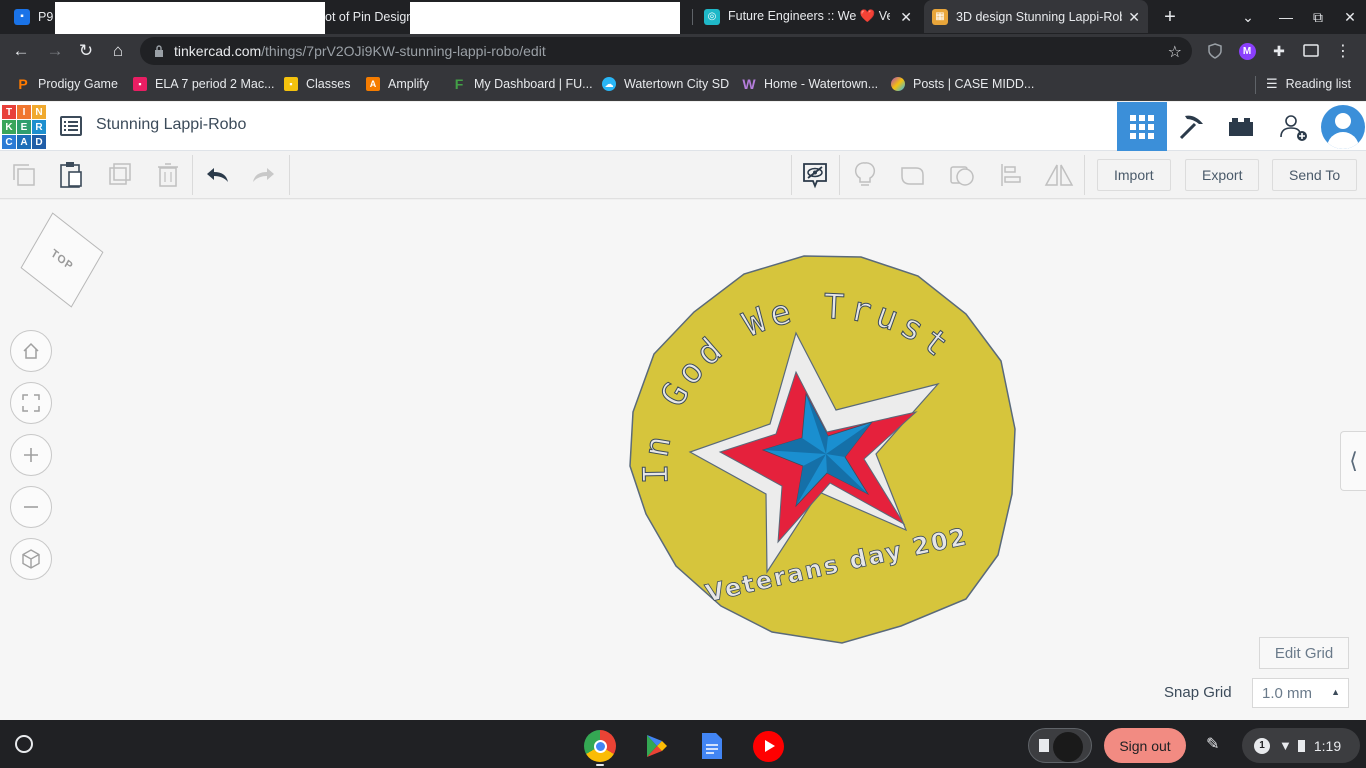  I want to click on tinkercad-logo: T I N K E R C A D, so click(24, 127).